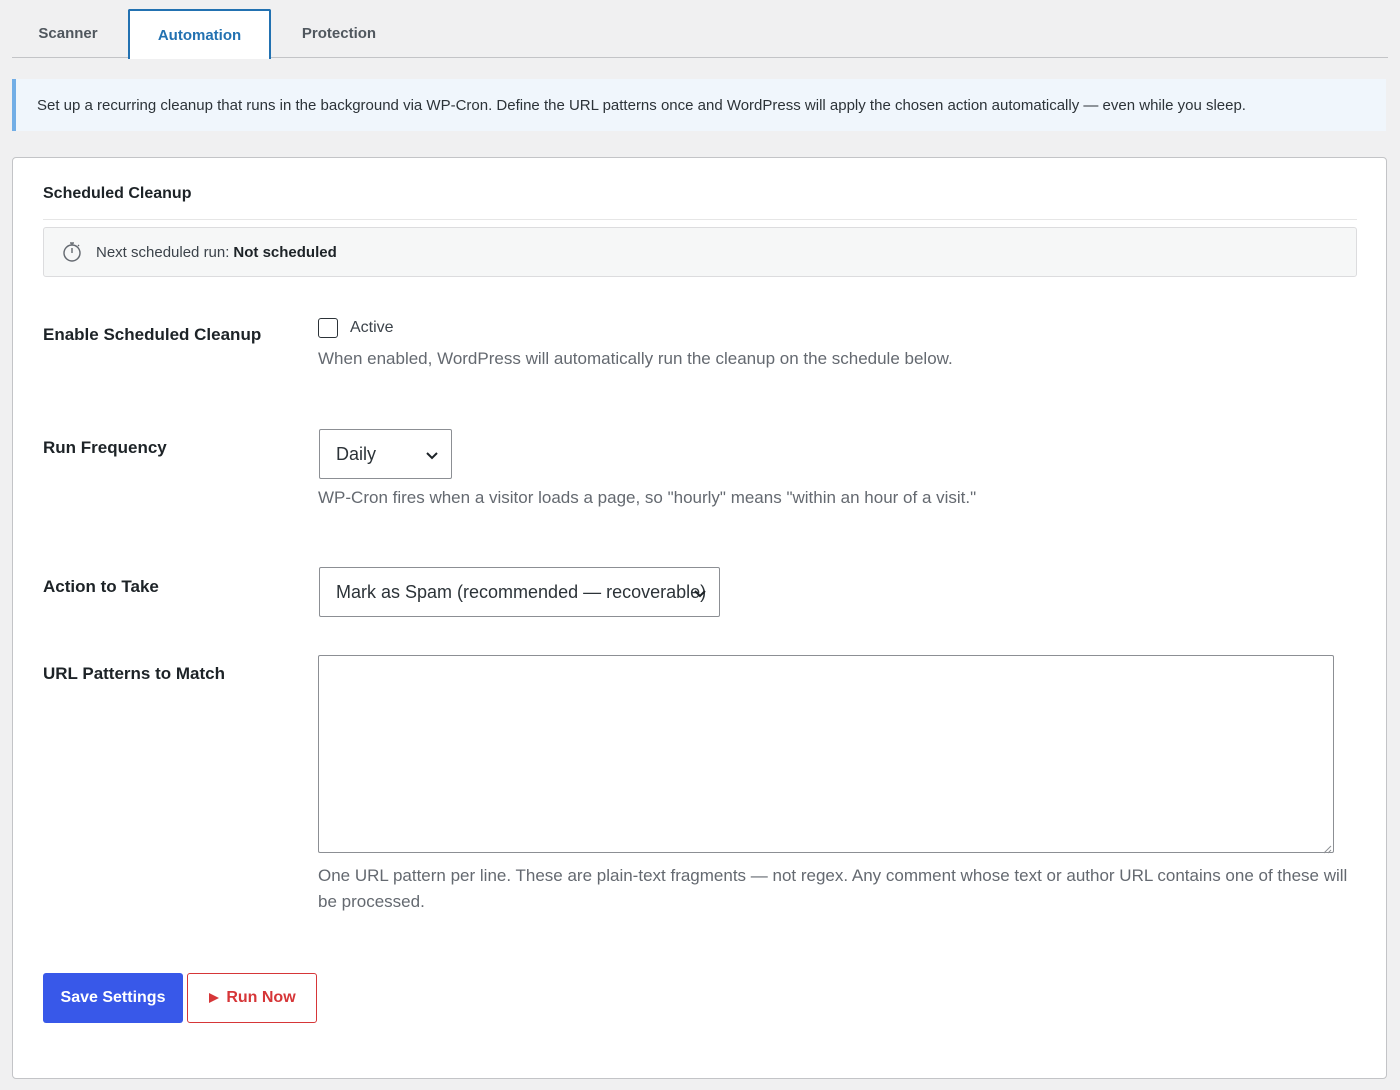 This screenshot has width=1400, height=1090. I want to click on status-label: Next scheduled run:, so click(163, 252).